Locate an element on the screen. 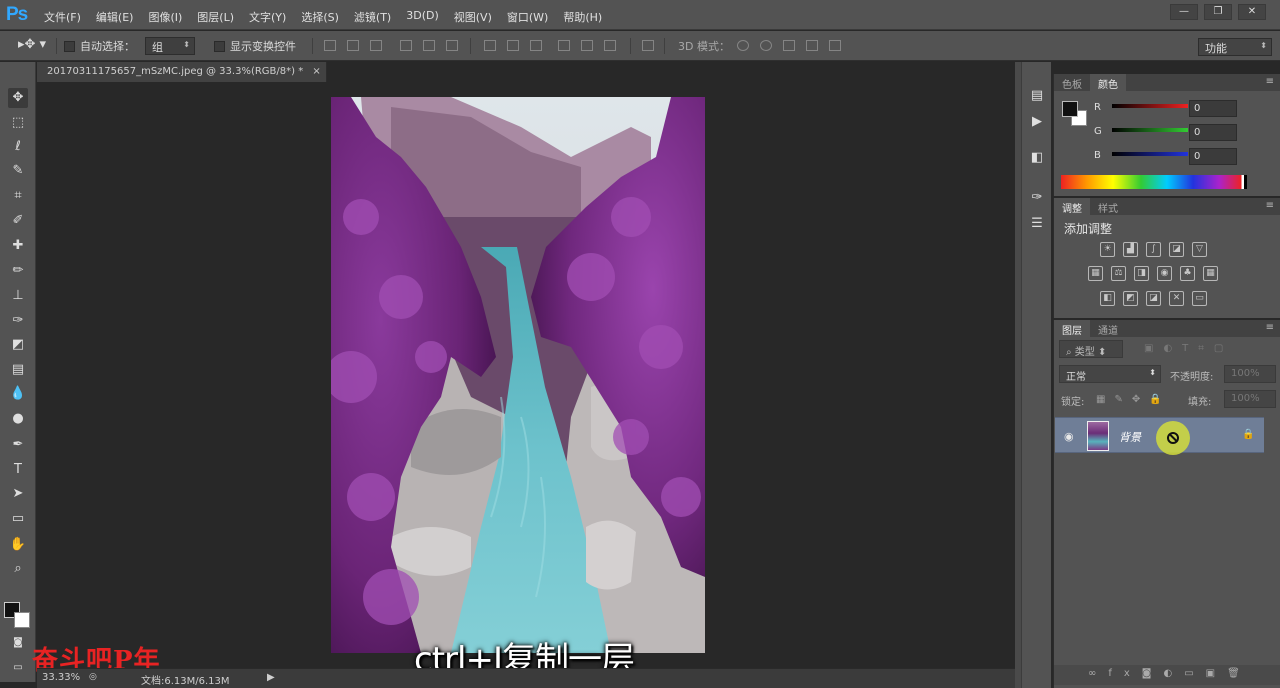 The height and width of the screenshot is (688, 1280). distribute-hcenter-icon is located at coordinates (587, 45).